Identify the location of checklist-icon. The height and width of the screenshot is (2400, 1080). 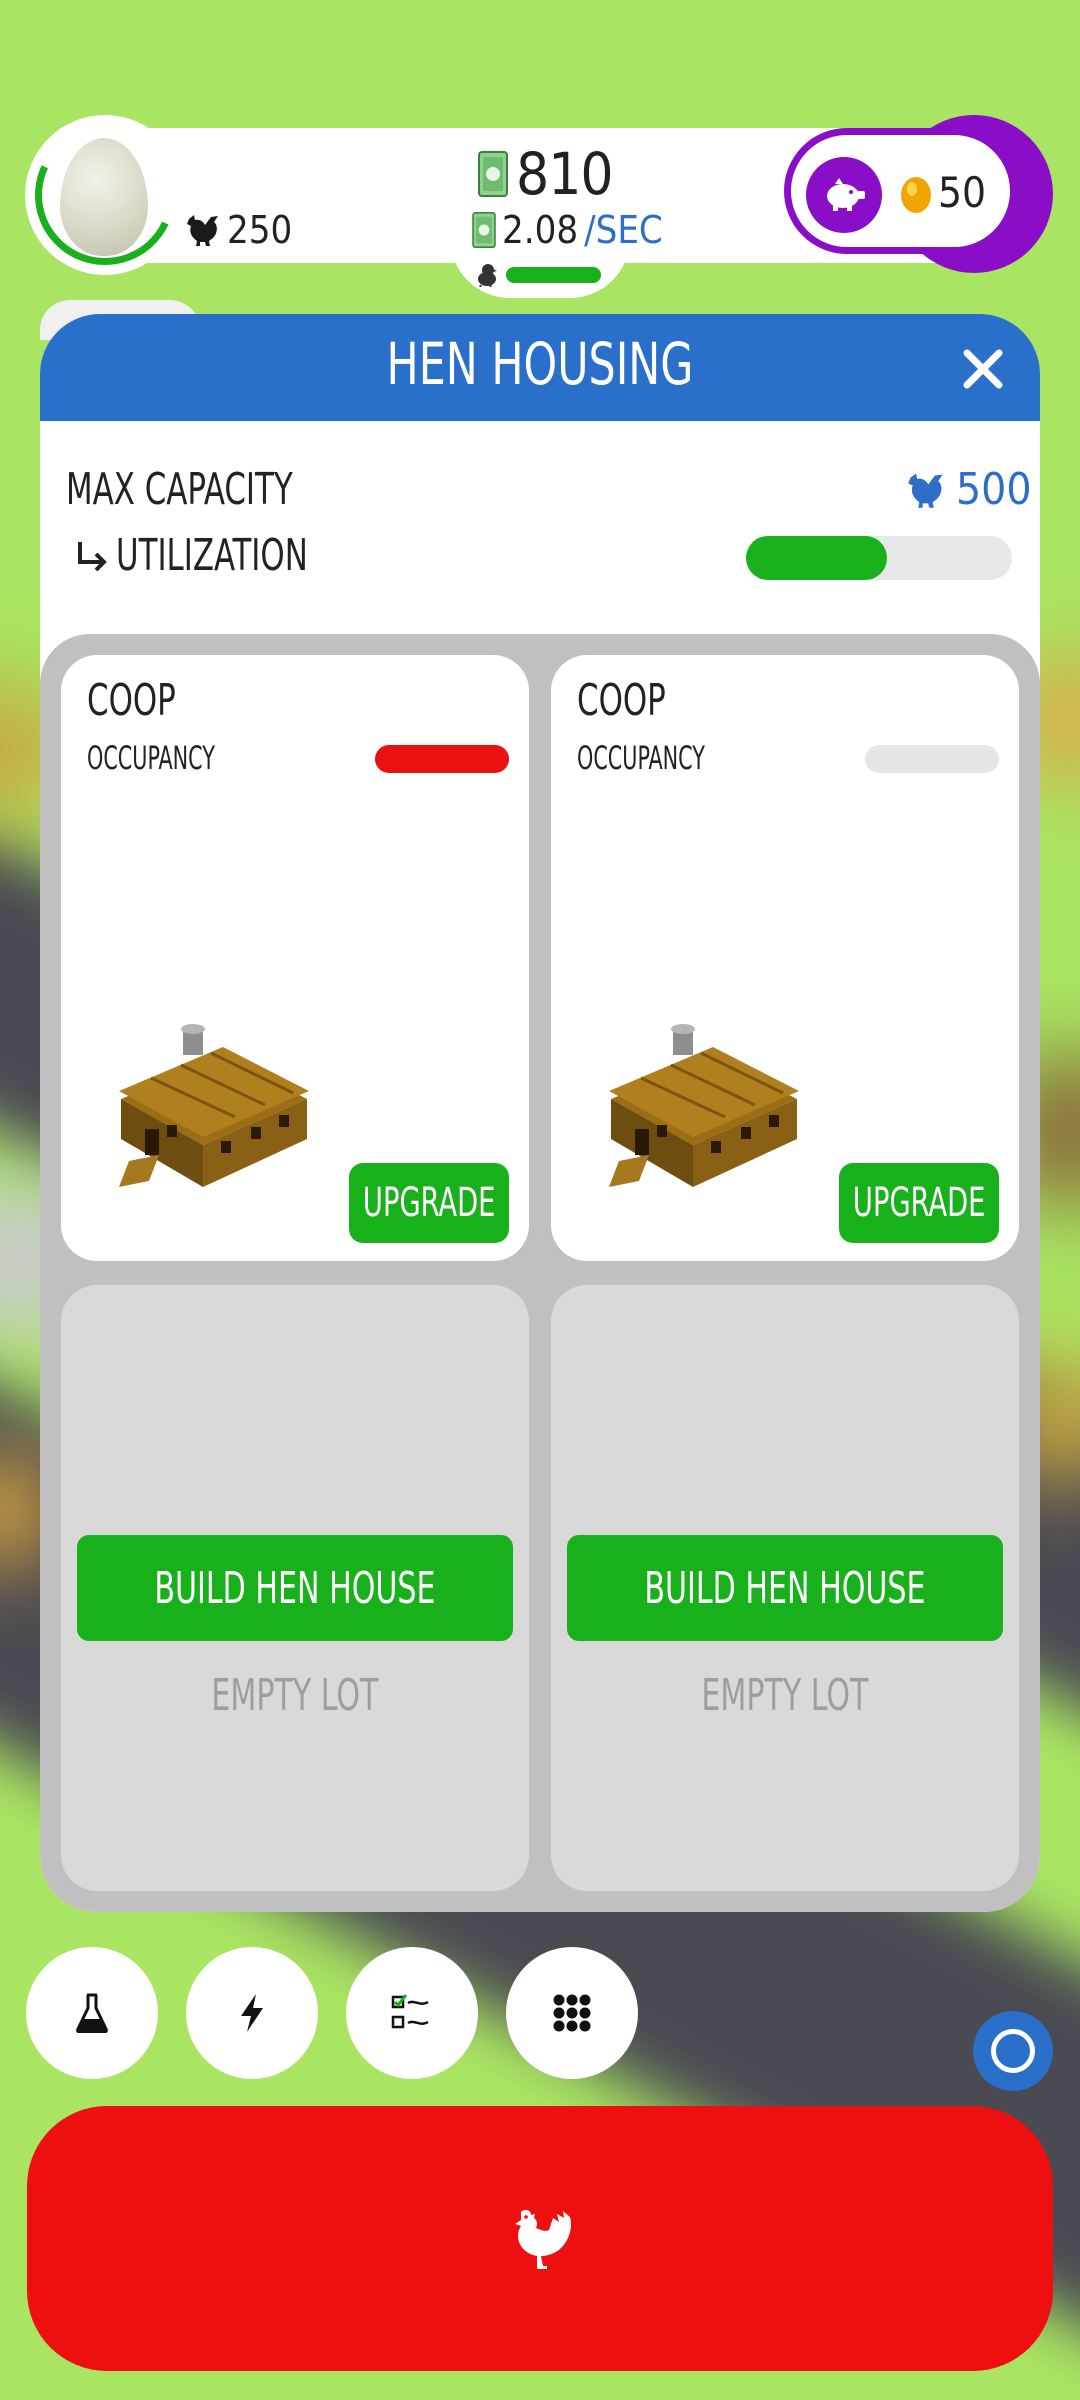
(410, 2011).